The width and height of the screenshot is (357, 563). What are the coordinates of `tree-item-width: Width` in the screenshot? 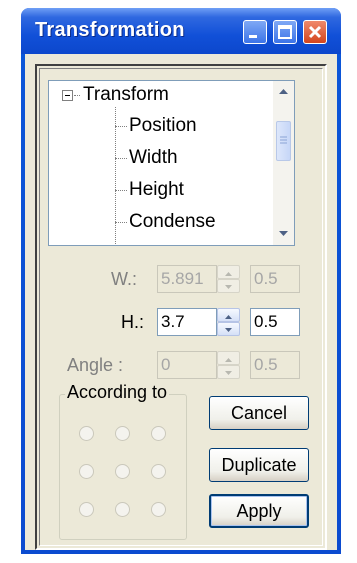 It's located at (153, 158).